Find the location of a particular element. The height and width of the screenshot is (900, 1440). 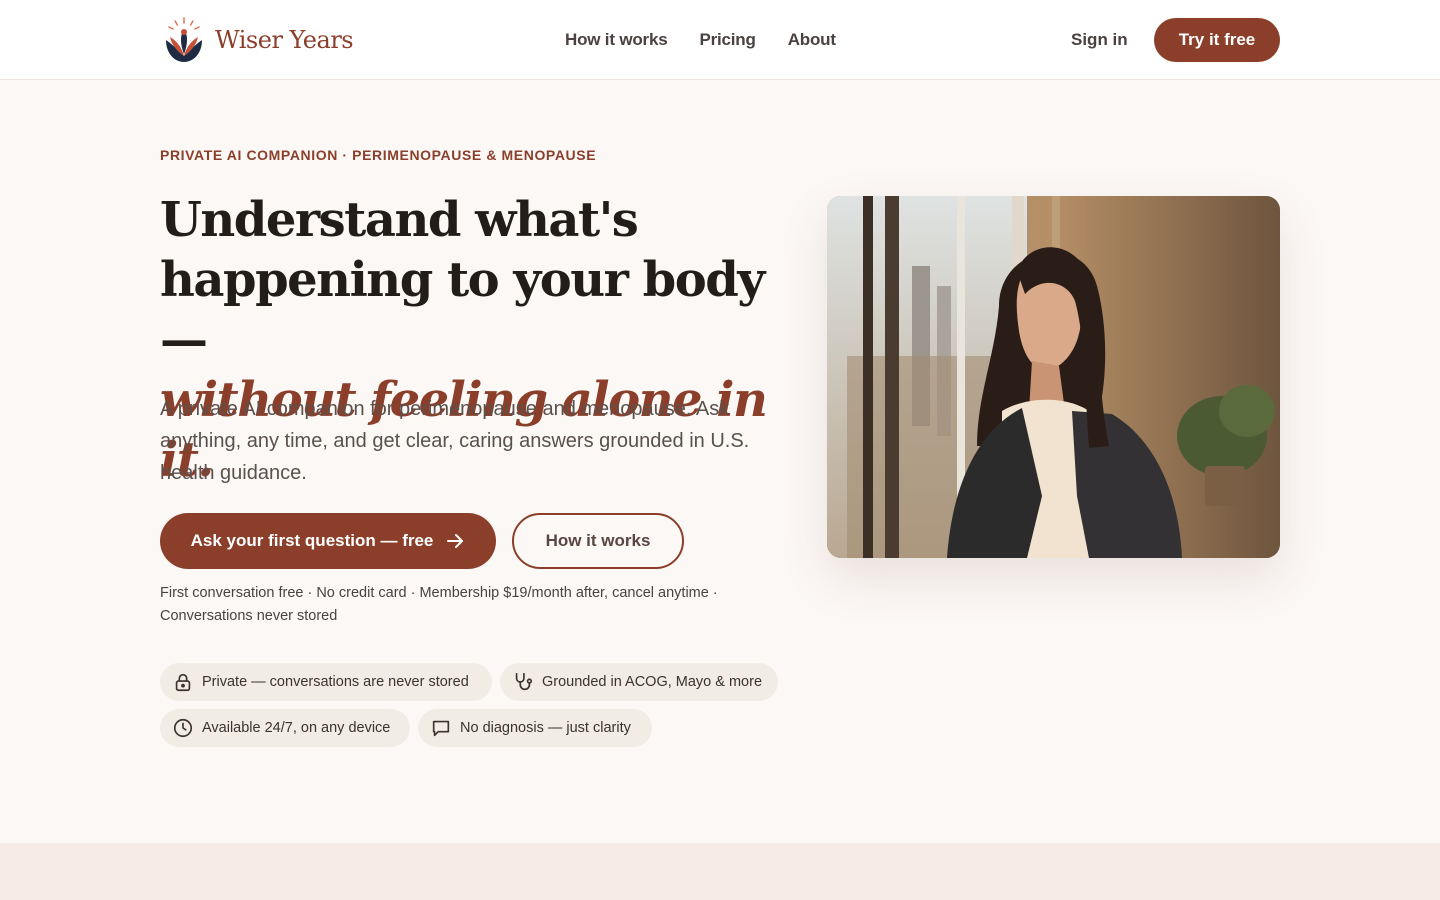

primary-nav: How it works Pricing About is located at coordinates (700, 40).